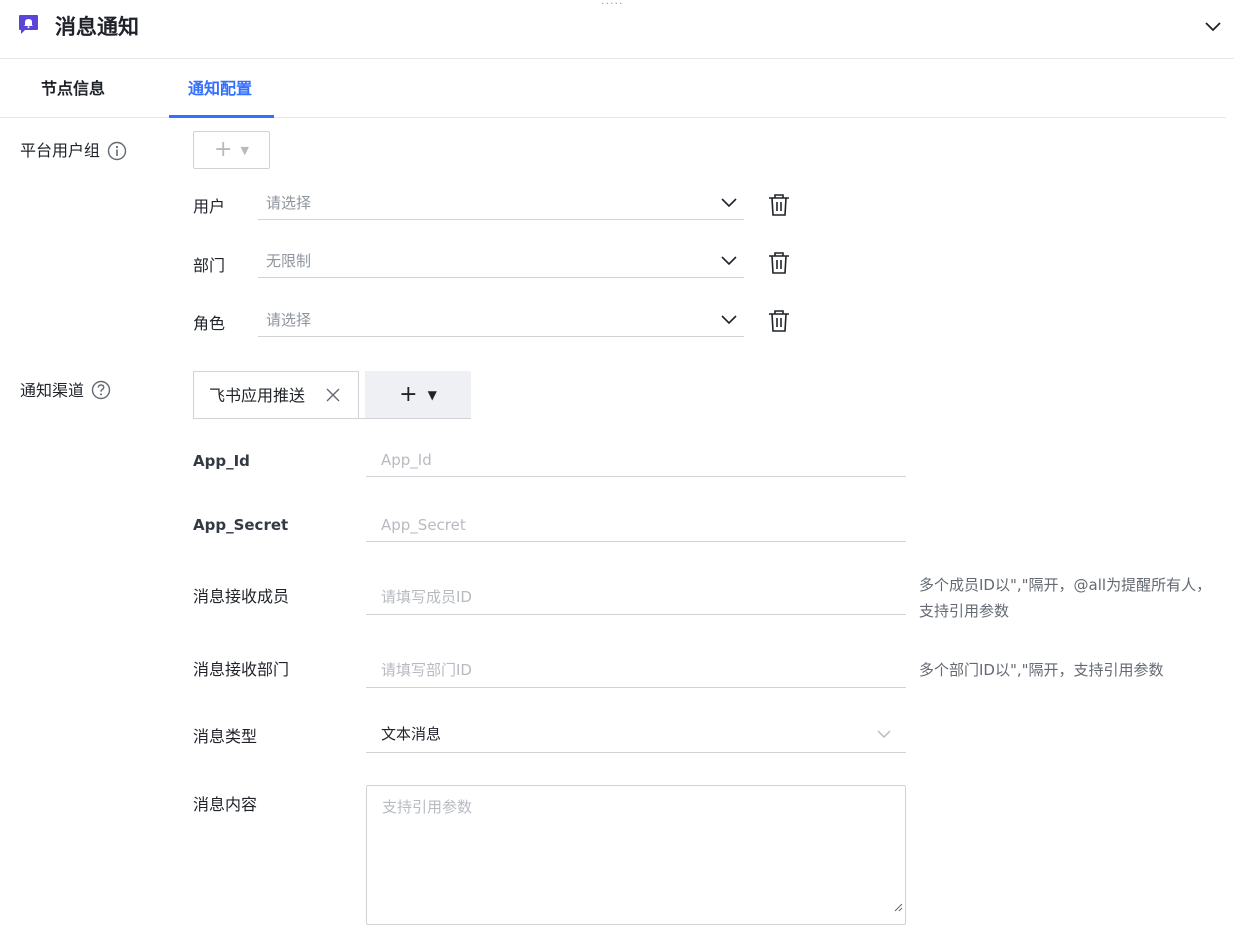 Image resolution: width=1234 pixels, height=925 pixels. I want to click on departments-hint: 多个部门ID以","隔开，支持引用参数, so click(1041, 670).